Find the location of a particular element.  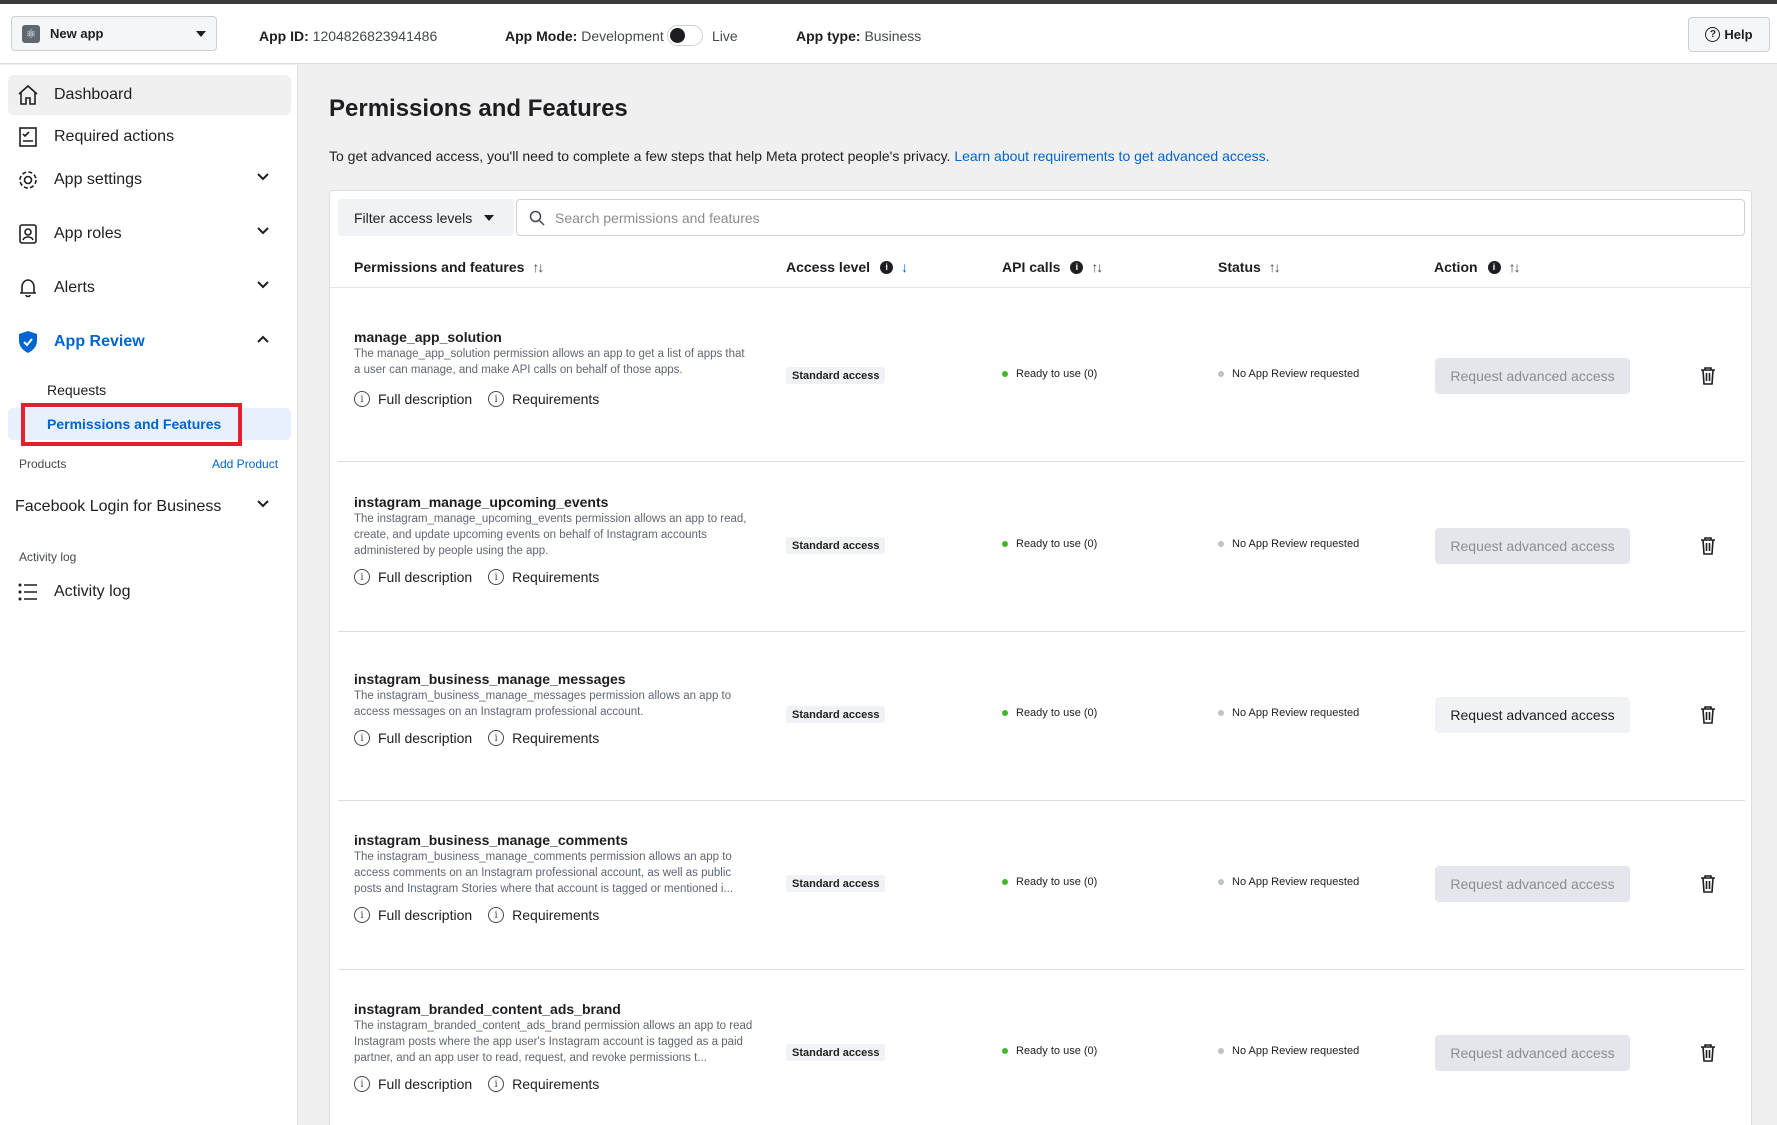

sidebar-item-label: Alerts is located at coordinates (74, 287).